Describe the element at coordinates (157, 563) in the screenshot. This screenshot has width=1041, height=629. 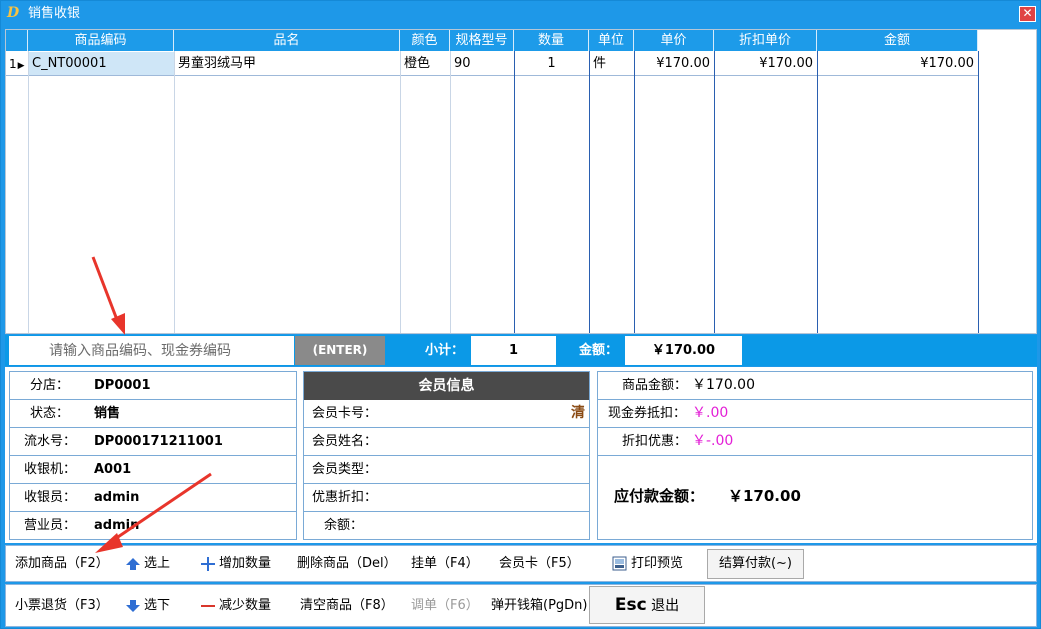
I see `select-up-label: 选上` at that location.